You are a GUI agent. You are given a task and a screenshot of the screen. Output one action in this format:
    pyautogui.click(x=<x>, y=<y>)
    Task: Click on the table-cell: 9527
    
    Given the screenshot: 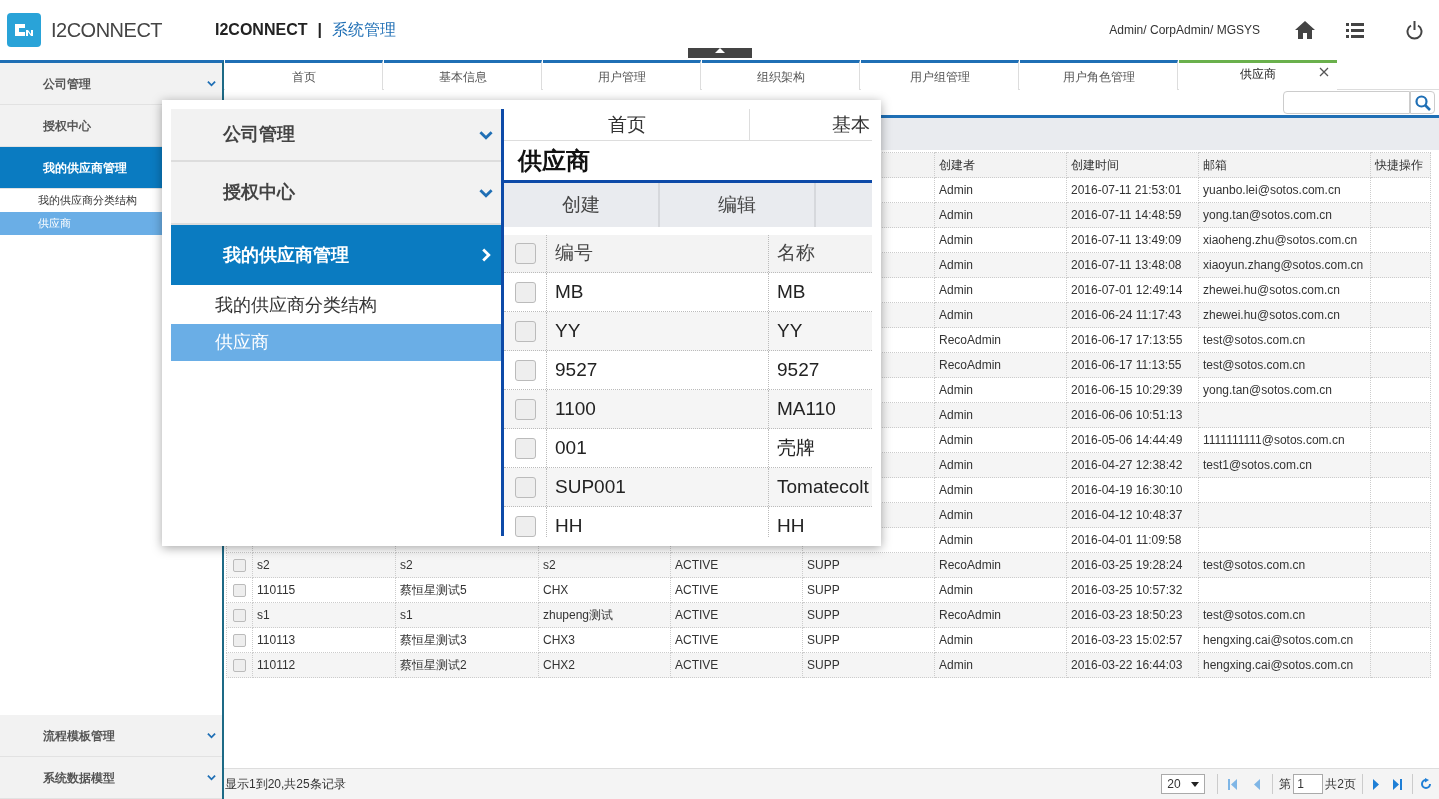 What is the action you would take?
    pyautogui.click(x=658, y=370)
    